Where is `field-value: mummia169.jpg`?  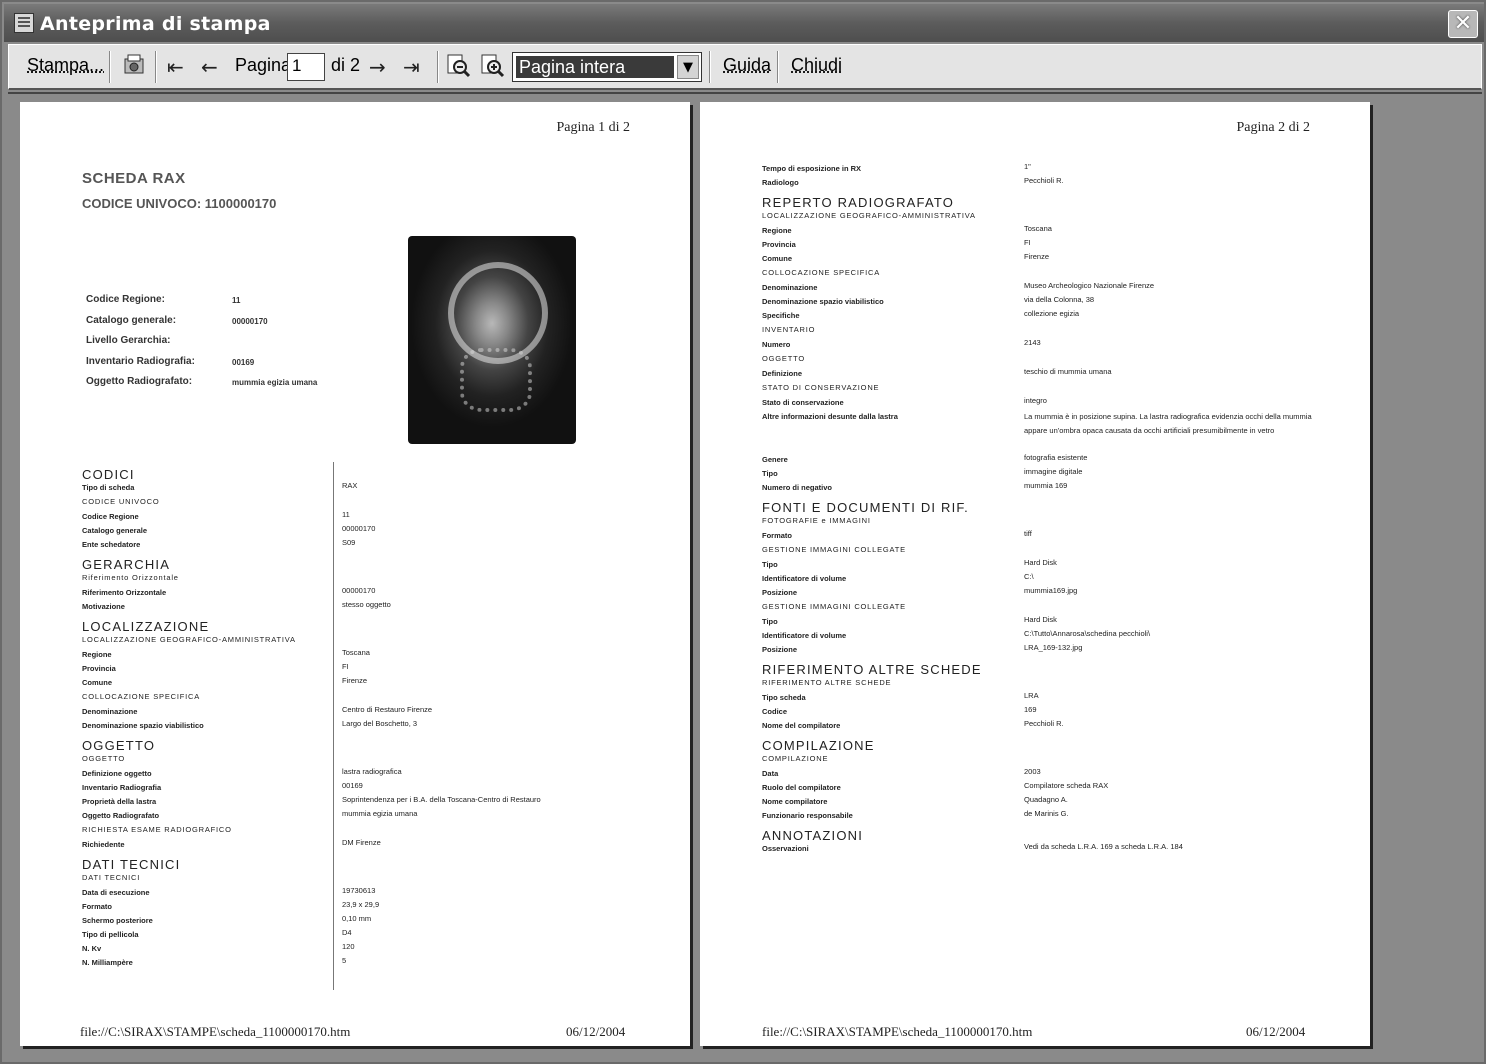
field-value: mummia169.jpg is located at coordinates (1051, 590).